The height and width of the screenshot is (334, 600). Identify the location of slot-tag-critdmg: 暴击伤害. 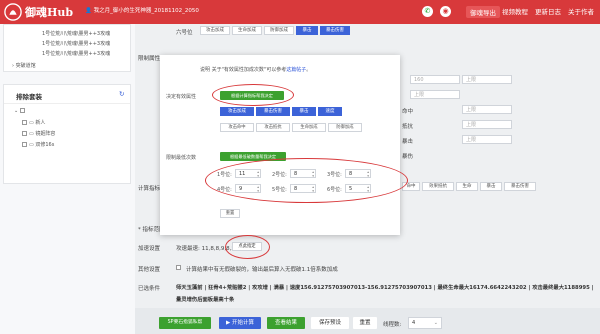
(335, 30).